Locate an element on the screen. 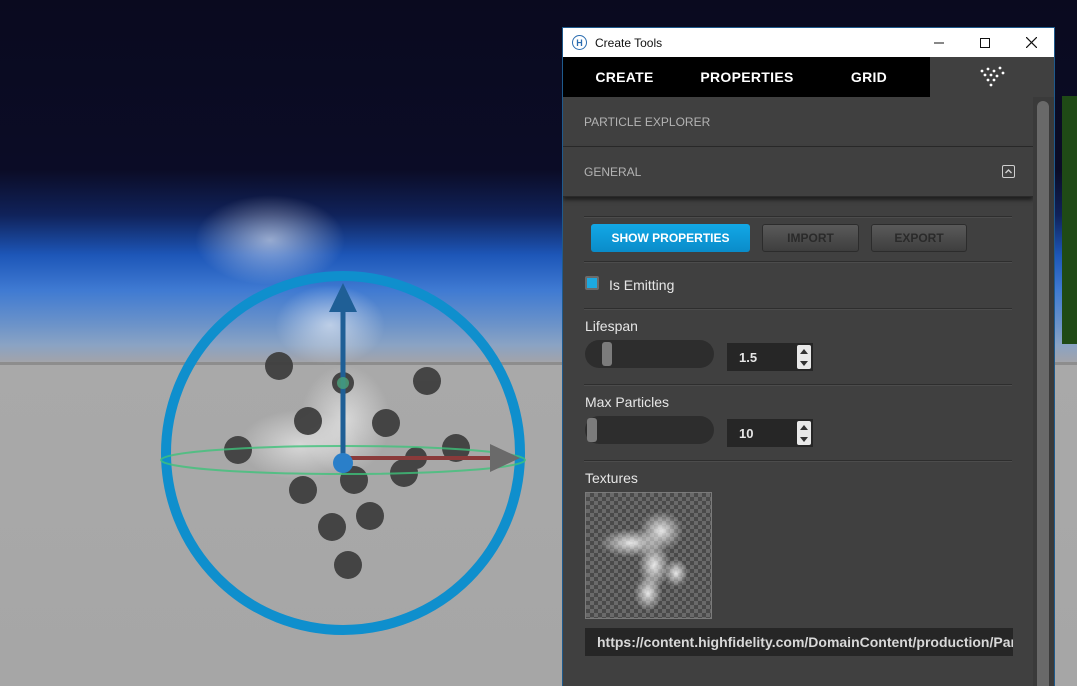  smoke-texture-image is located at coordinates (643, 561).